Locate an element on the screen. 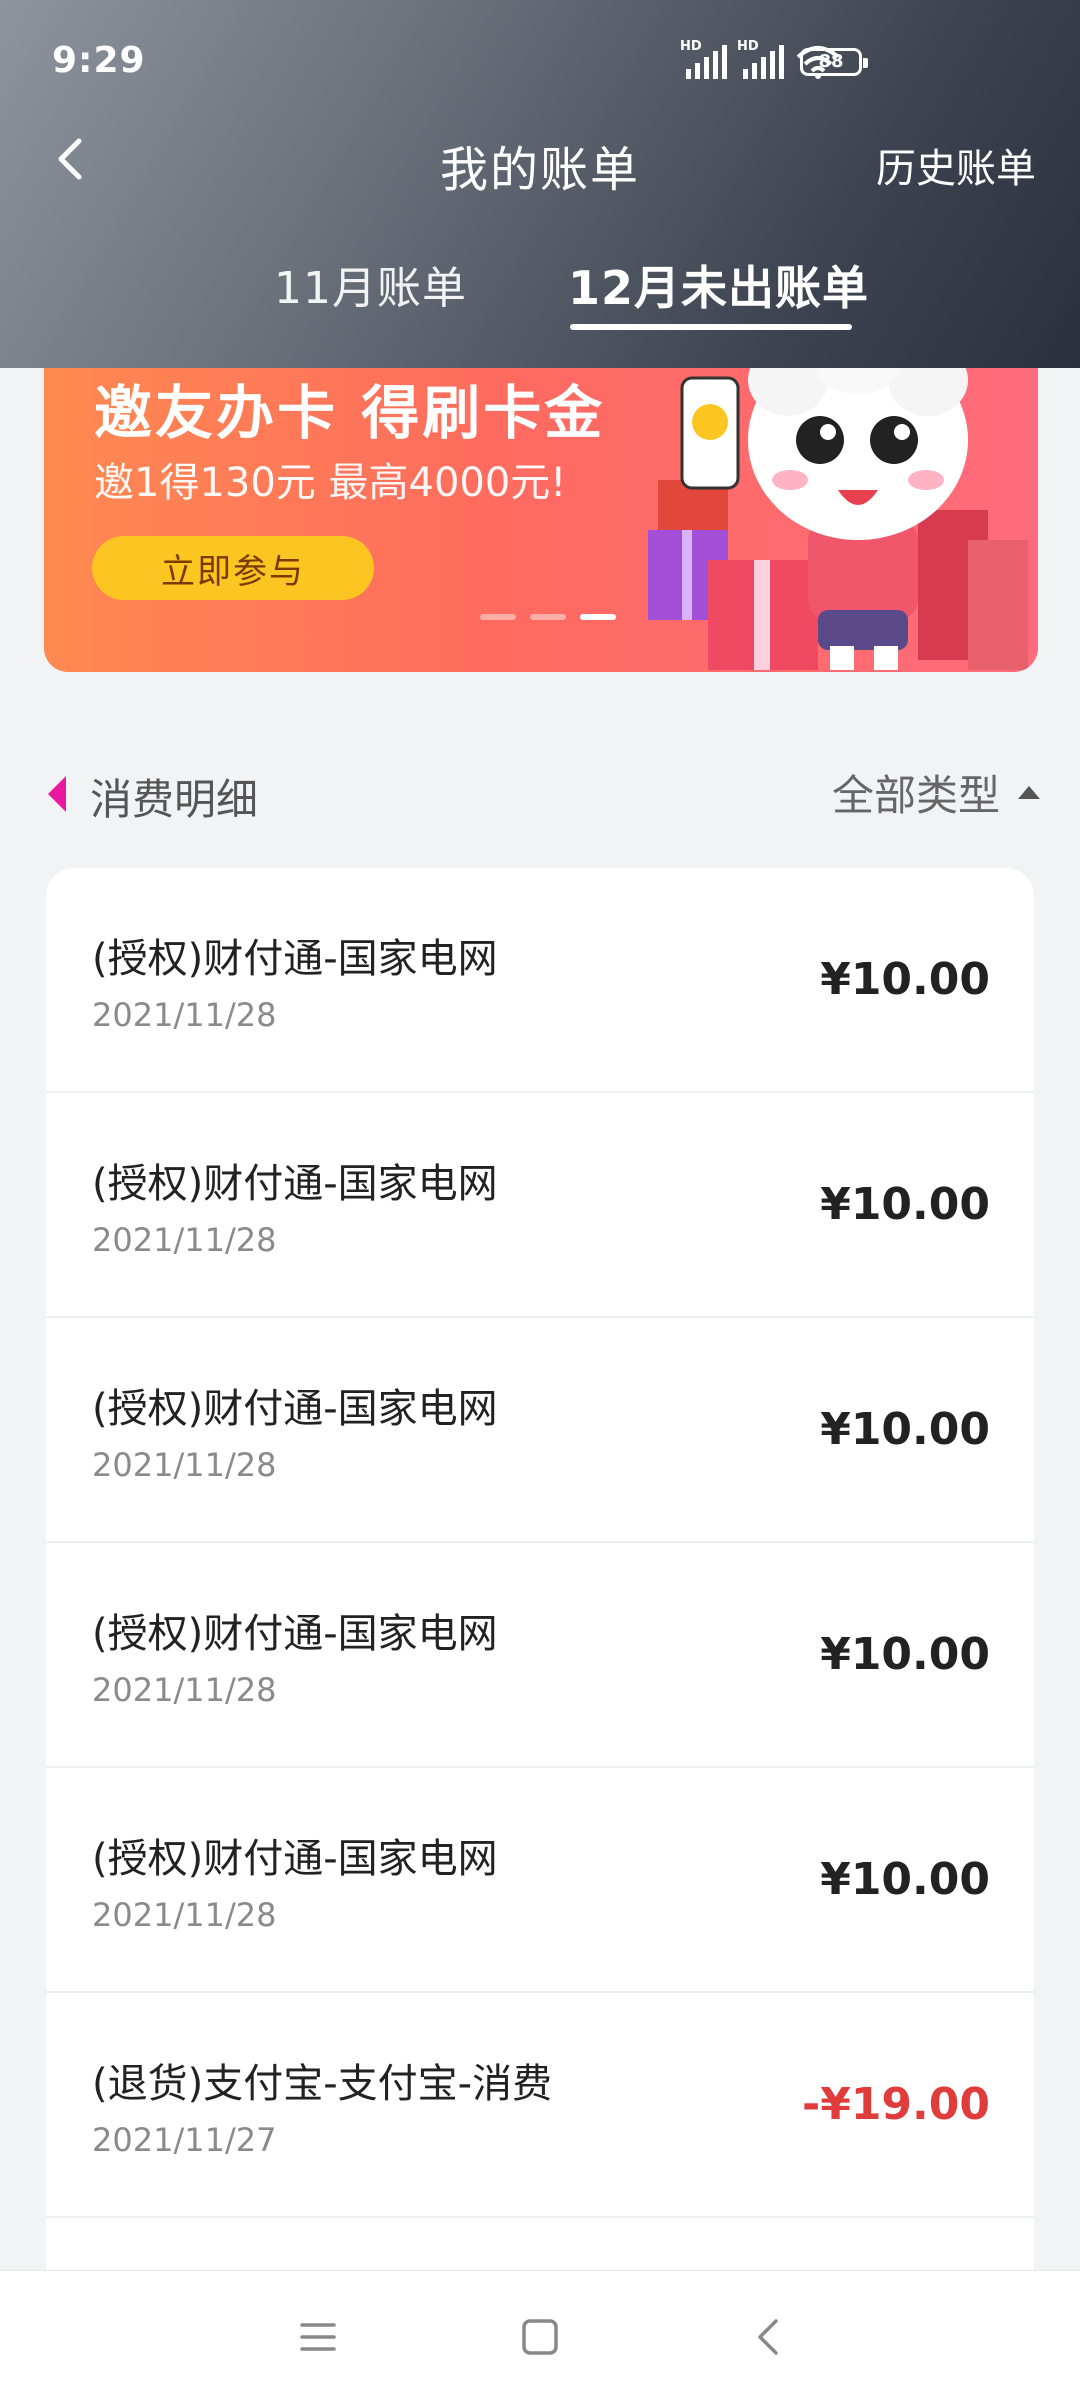 The width and height of the screenshot is (1080, 2400). pagination-dot-active is located at coordinates (598, 617).